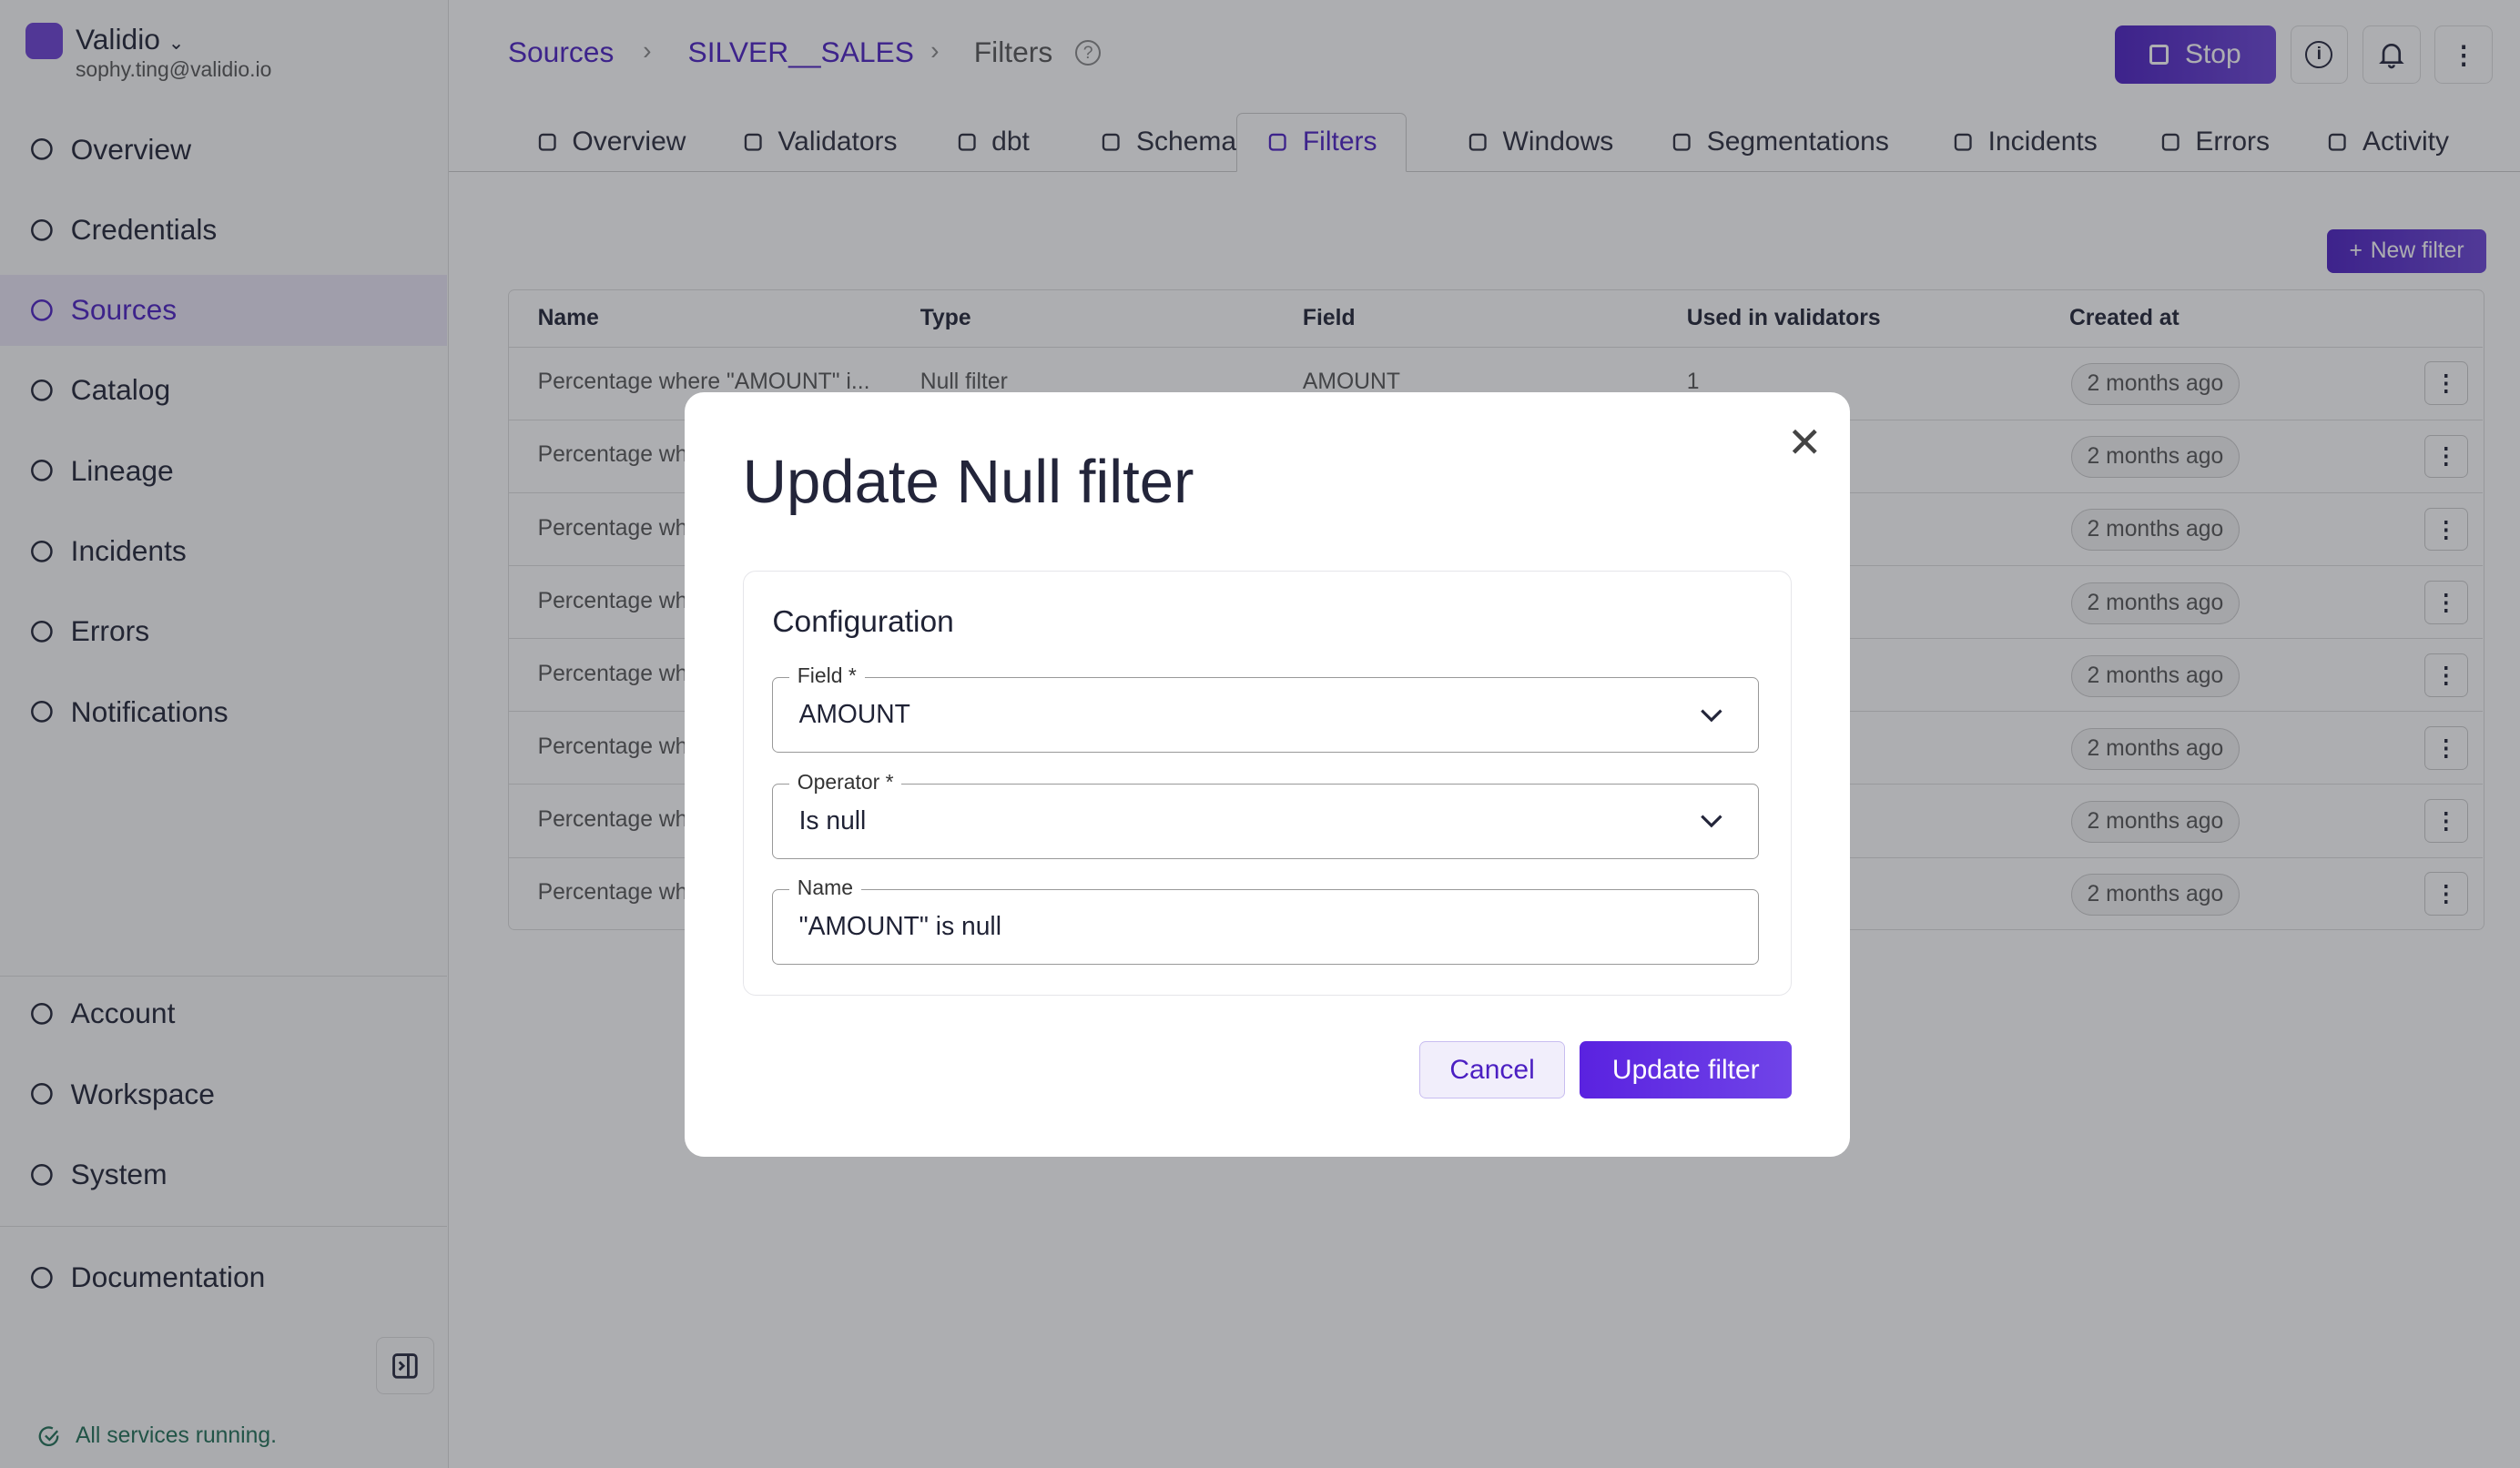 The width and height of the screenshot is (2520, 1468). Describe the element at coordinates (825, 889) in the screenshot. I see `name-label: Name` at that location.